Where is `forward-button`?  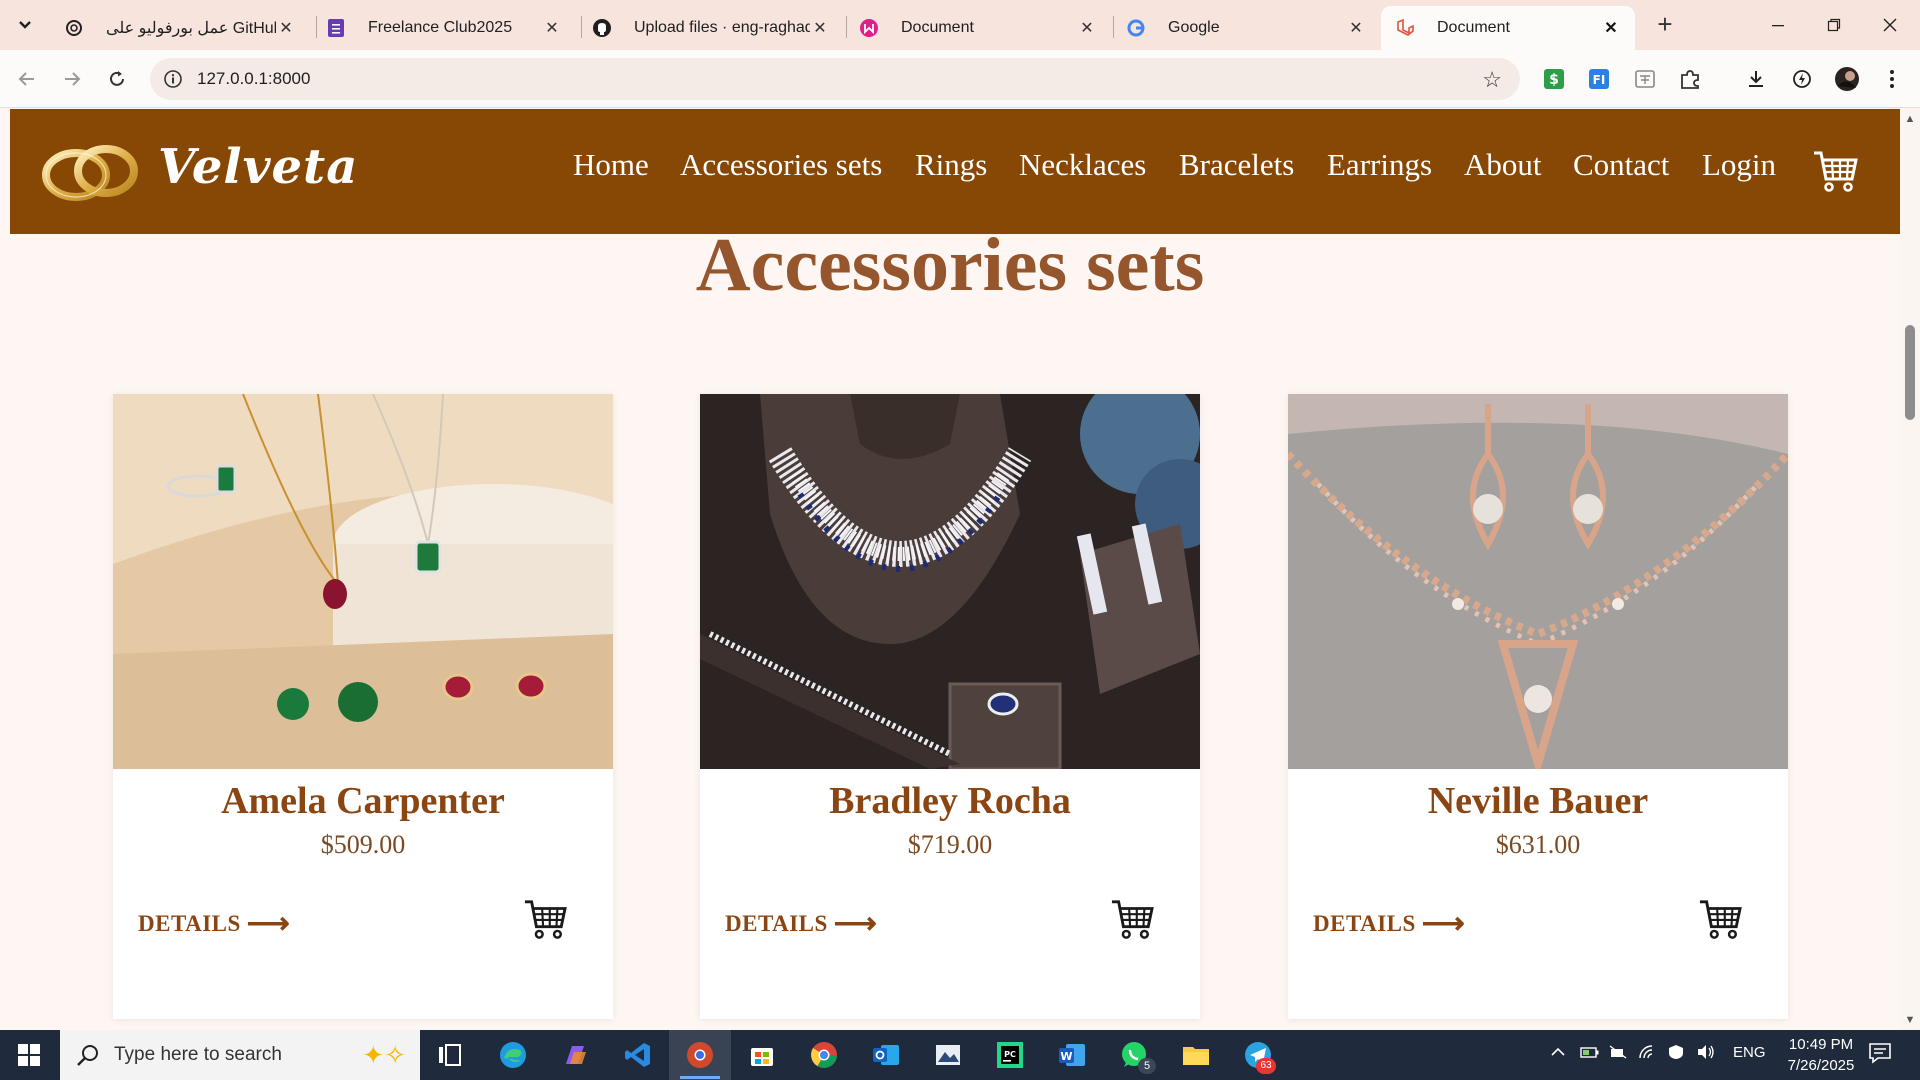
forward-button is located at coordinates (72, 79).